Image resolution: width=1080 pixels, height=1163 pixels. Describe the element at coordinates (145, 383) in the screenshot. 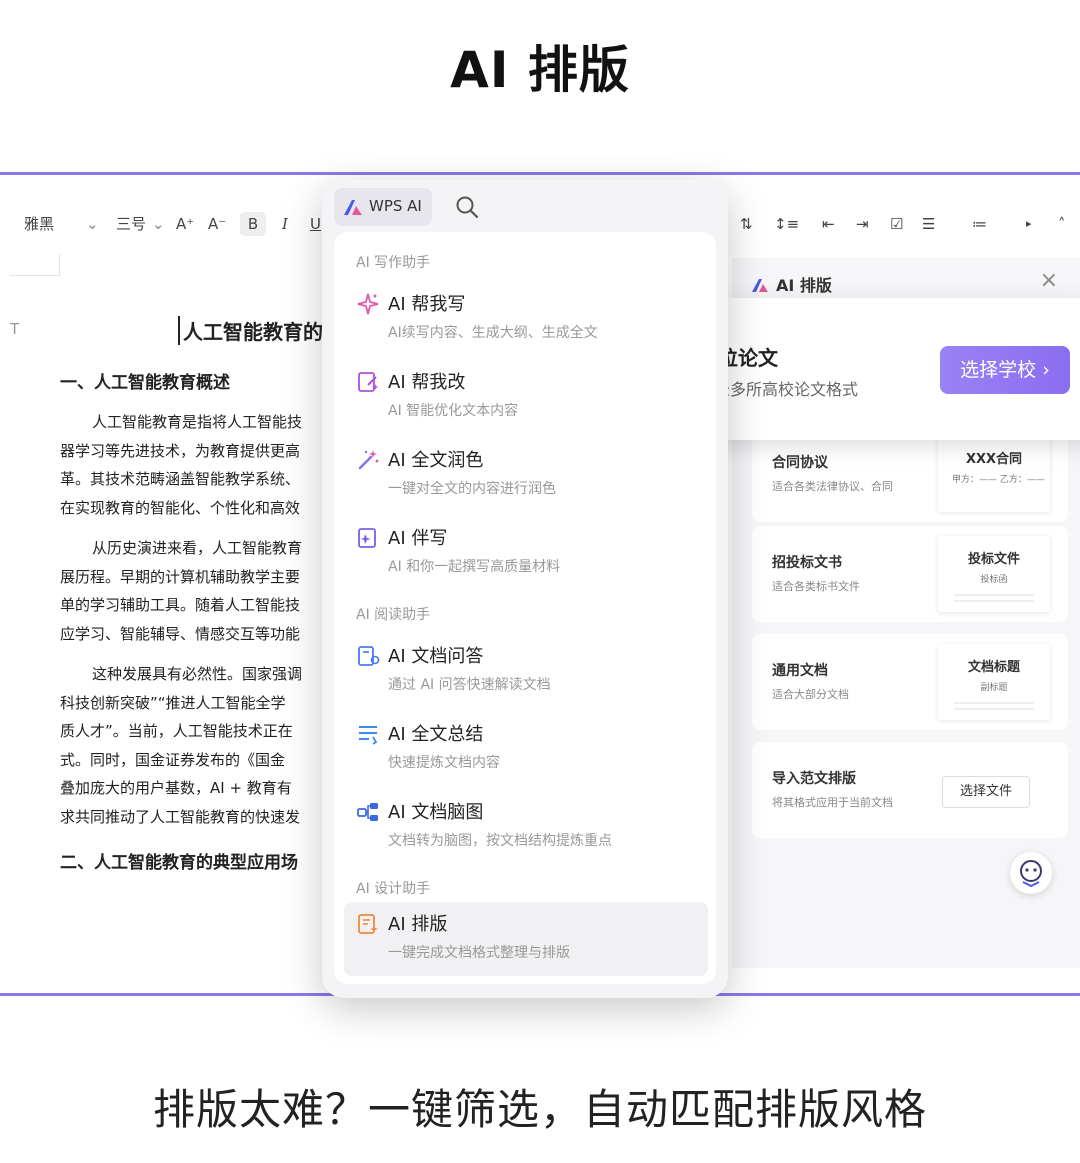

I see `section-heading: 一、人工智能教育概述` at that location.